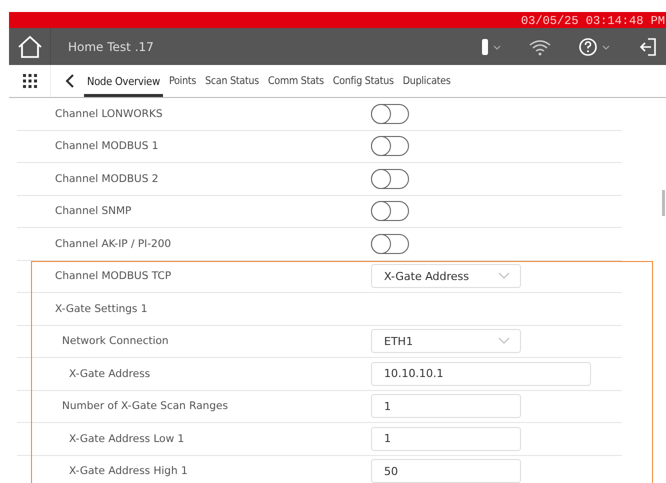 This screenshot has height=483, width=666. Describe the element at coordinates (29, 81) in the screenshot. I see `app-grid-icon` at that location.